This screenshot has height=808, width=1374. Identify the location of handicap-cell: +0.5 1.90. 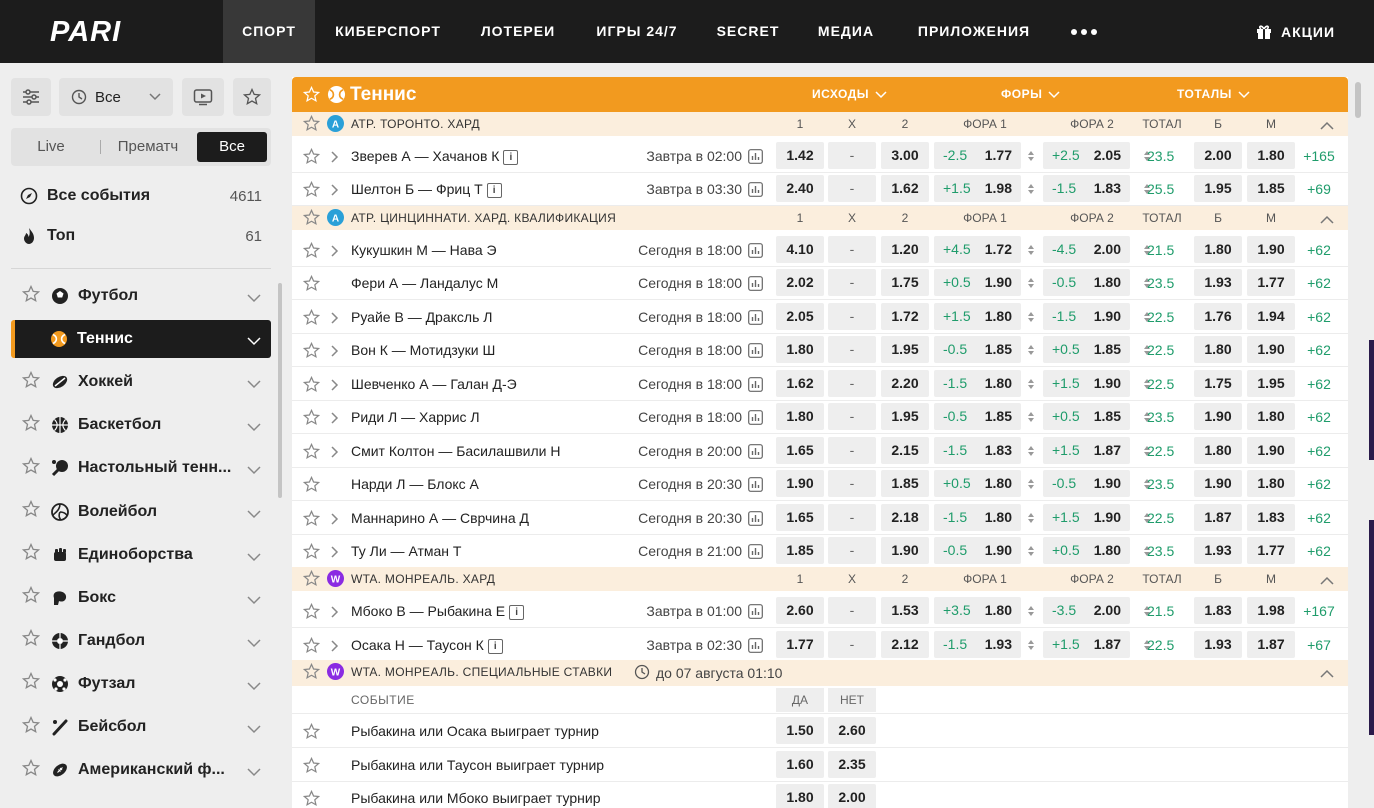
(977, 283).